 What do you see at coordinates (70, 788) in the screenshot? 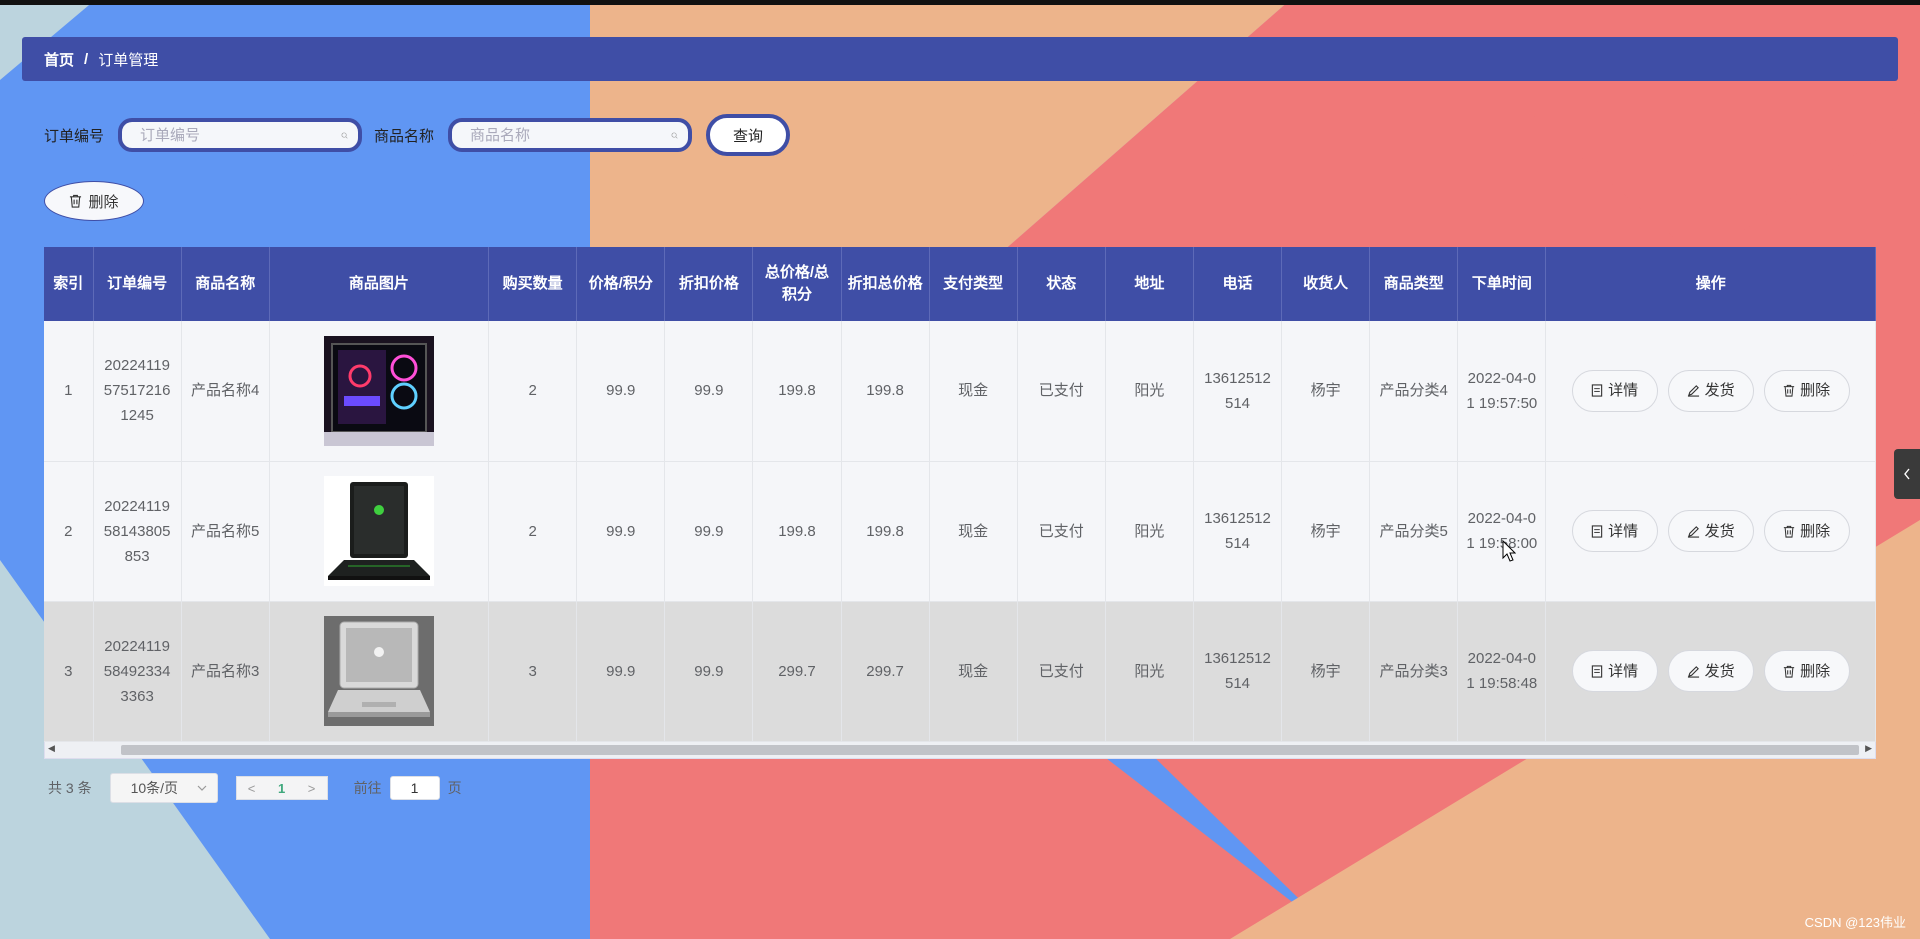
I see `total-count: 共 3 条` at bounding box center [70, 788].